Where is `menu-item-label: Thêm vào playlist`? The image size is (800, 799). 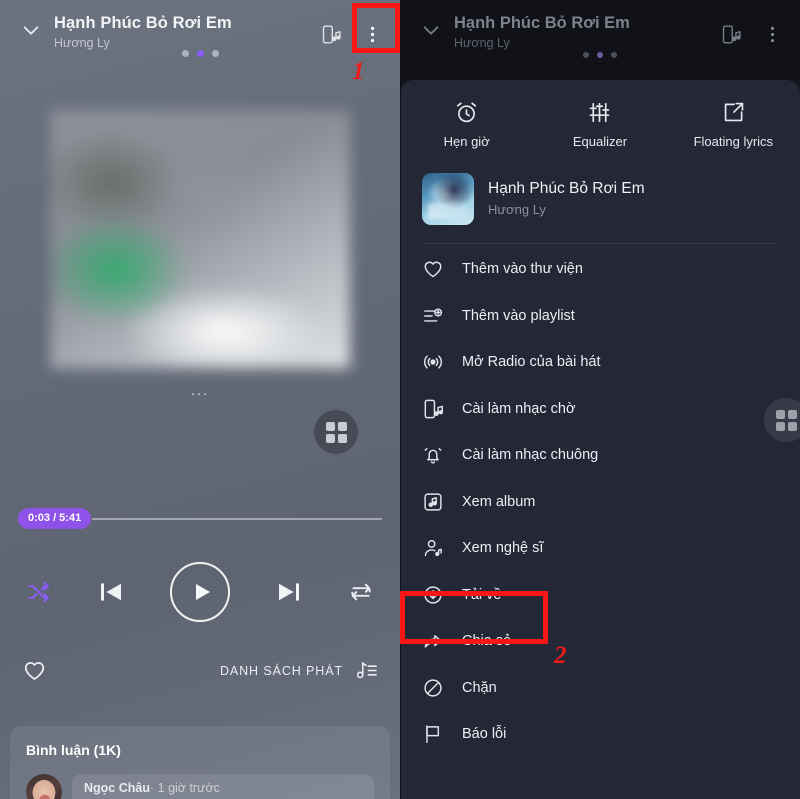
menu-item-label: Thêm vào playlist is located at coordinates (518, 315).